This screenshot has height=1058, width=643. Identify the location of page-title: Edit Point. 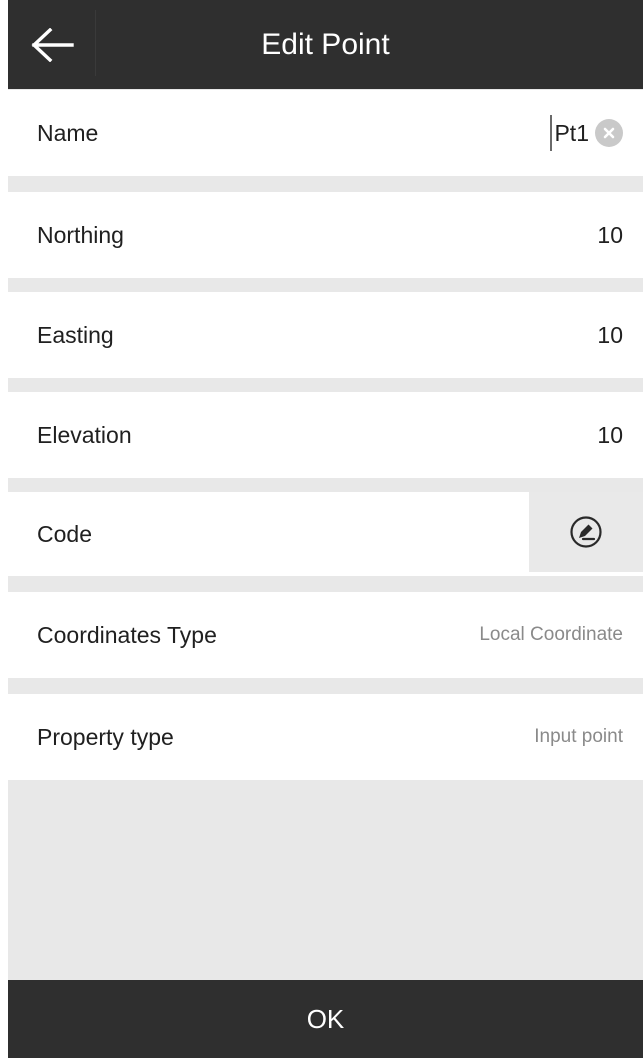
(325, 44).